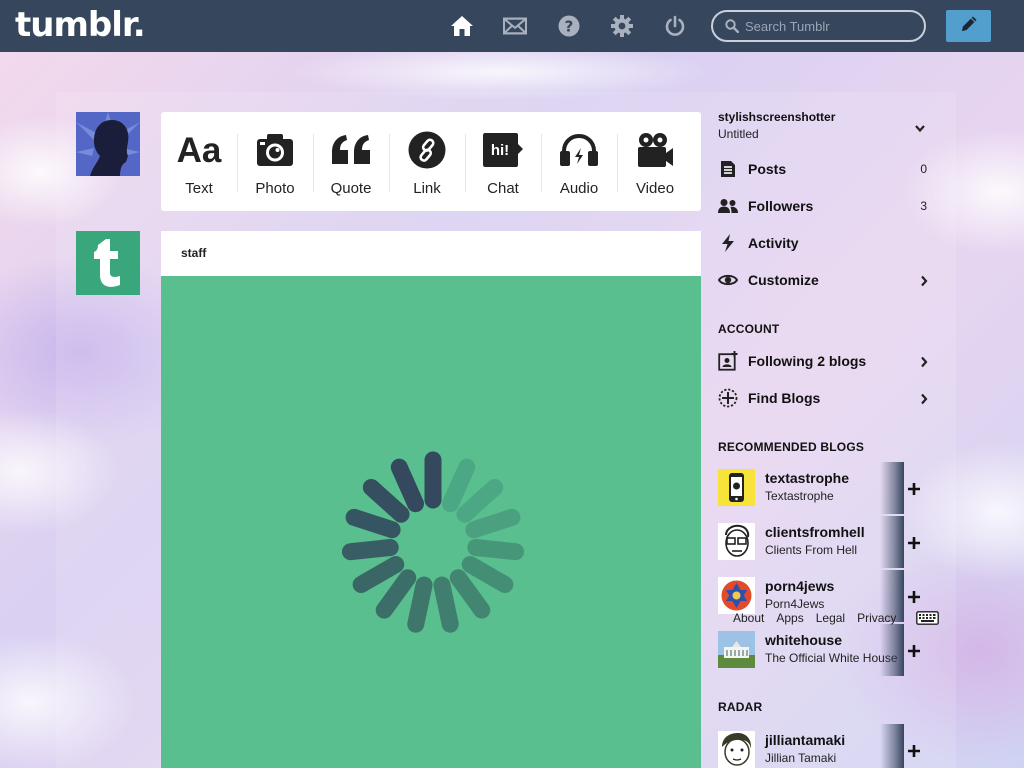  I want to click on chat-icon: hi!, so click(503, 150).